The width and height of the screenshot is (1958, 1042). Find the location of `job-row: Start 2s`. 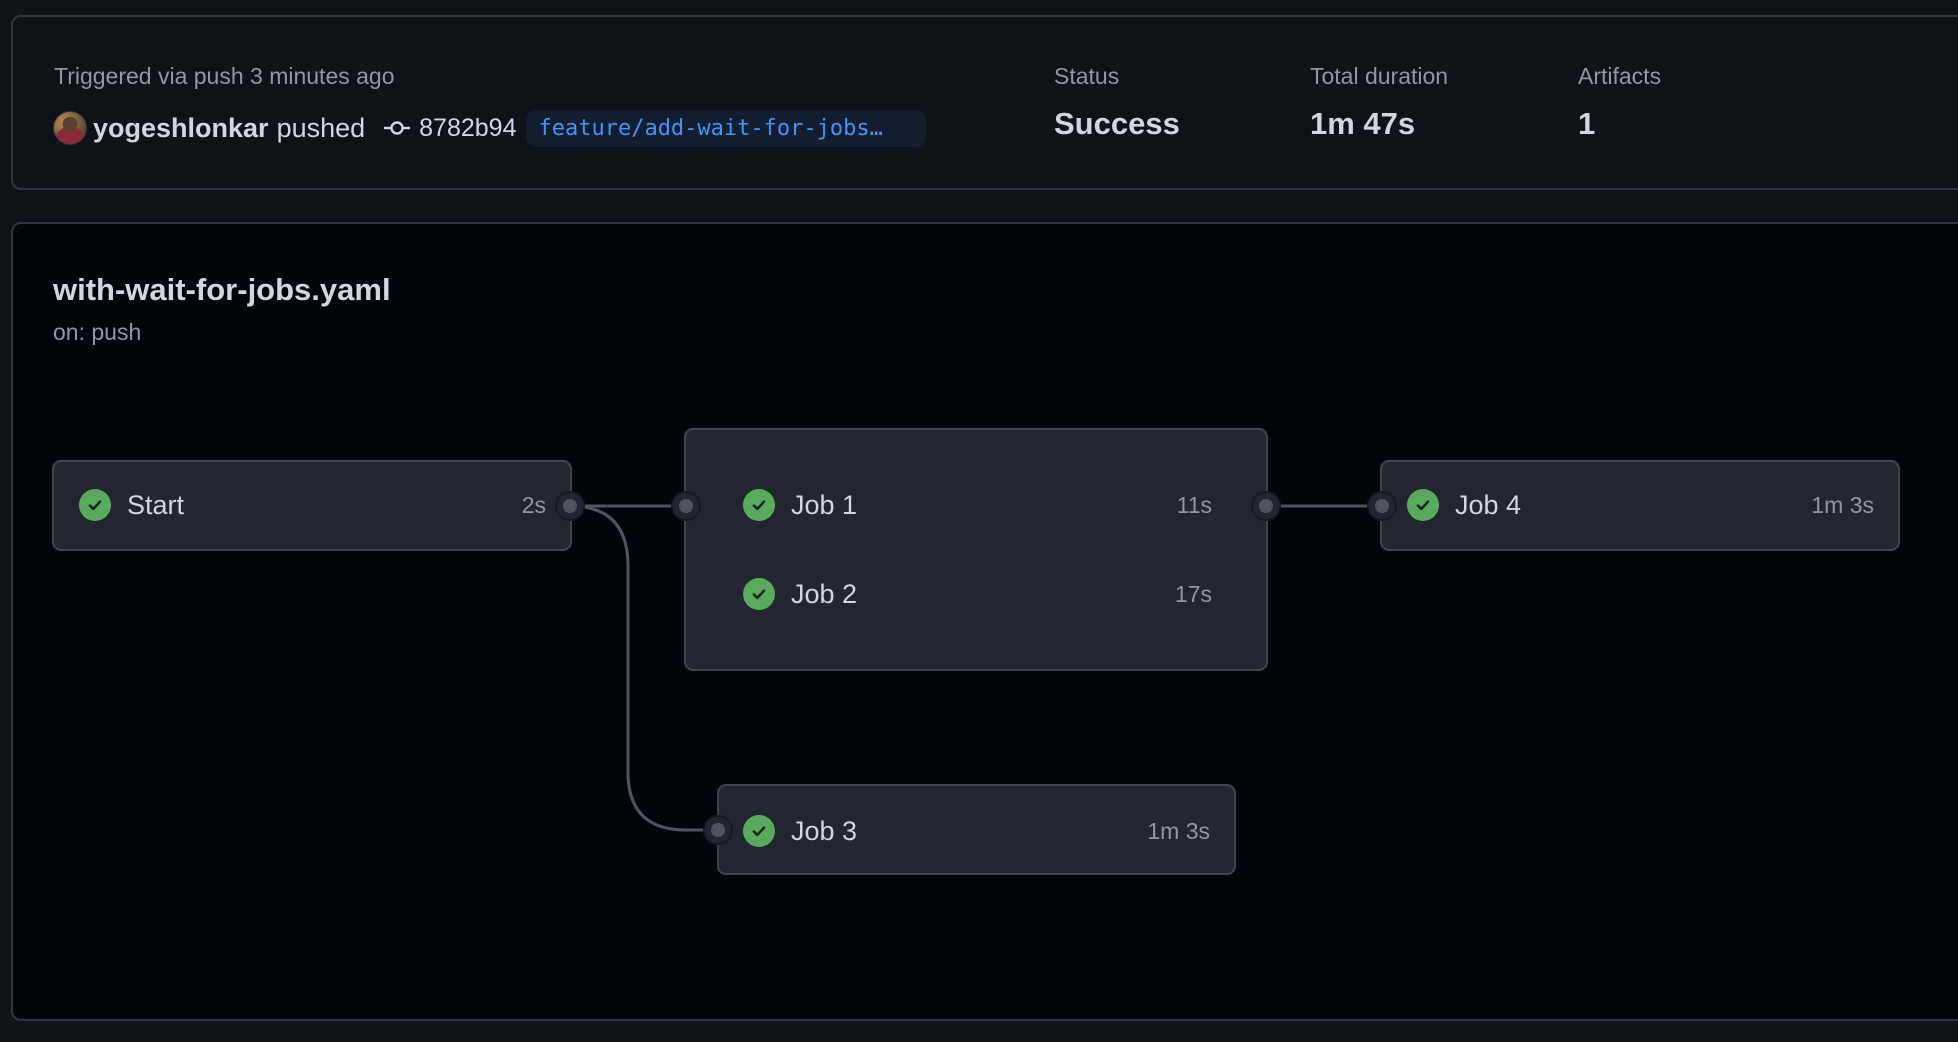

job-row: Start 2s is located at coordinates (312, 505).